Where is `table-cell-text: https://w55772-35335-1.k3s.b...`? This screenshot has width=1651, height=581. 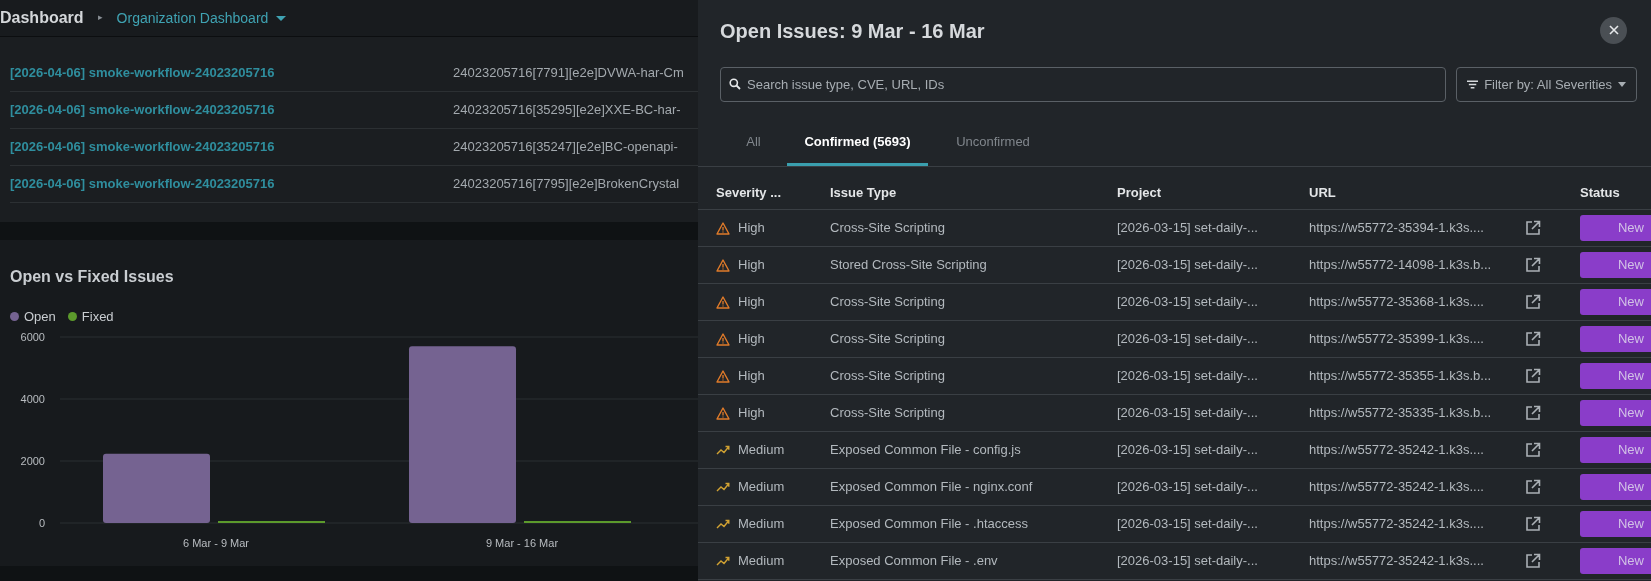
table-cell-text: https://w55772-35335-1.k3s.b... is located at coordinates (1401, 413).